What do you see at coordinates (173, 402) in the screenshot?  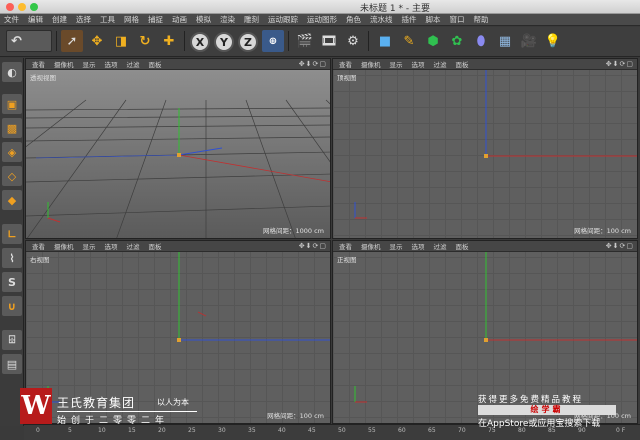 I see `watermark-tagline: 以人为本` at bounding box center [173, 402].